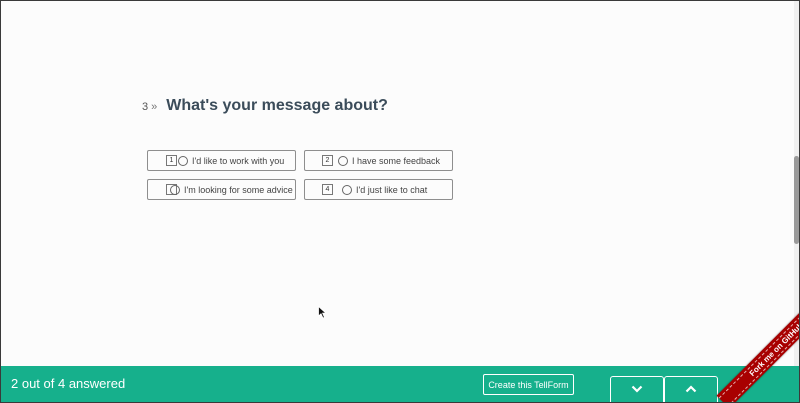 The image size is (800, 403). Describe the element at coordinates (396, 160) in the screenshot. I see `choice-label: I have some feedback` at that location.